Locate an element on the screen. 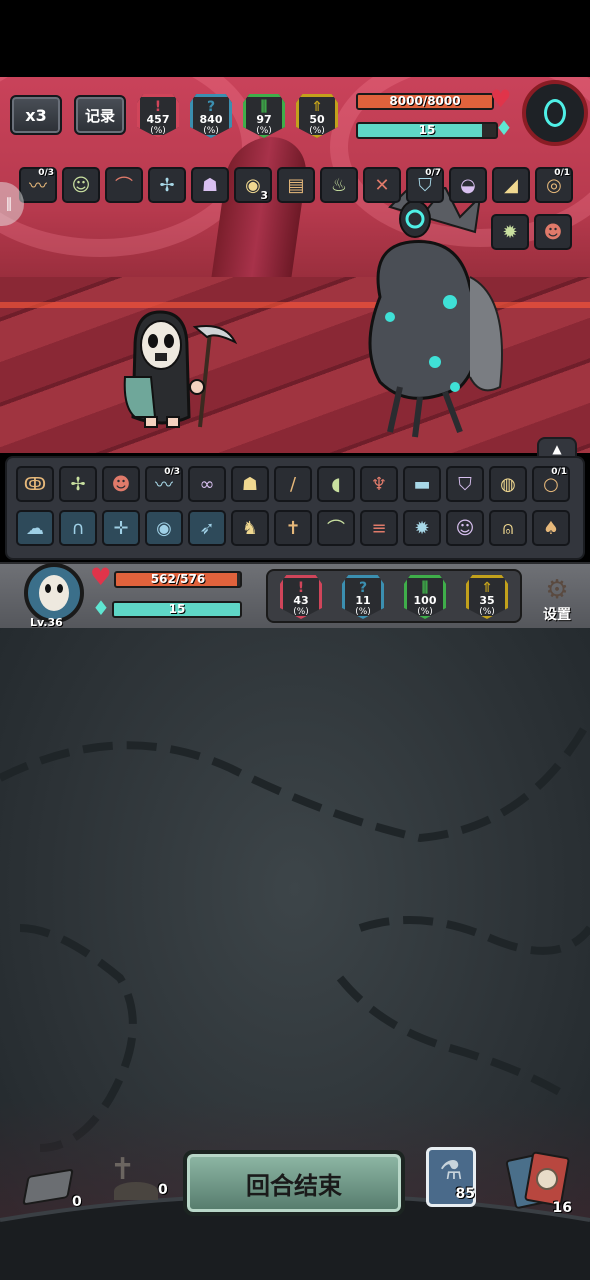  enemy-item-slot: ⌒ is located at coordinates (124, 185).